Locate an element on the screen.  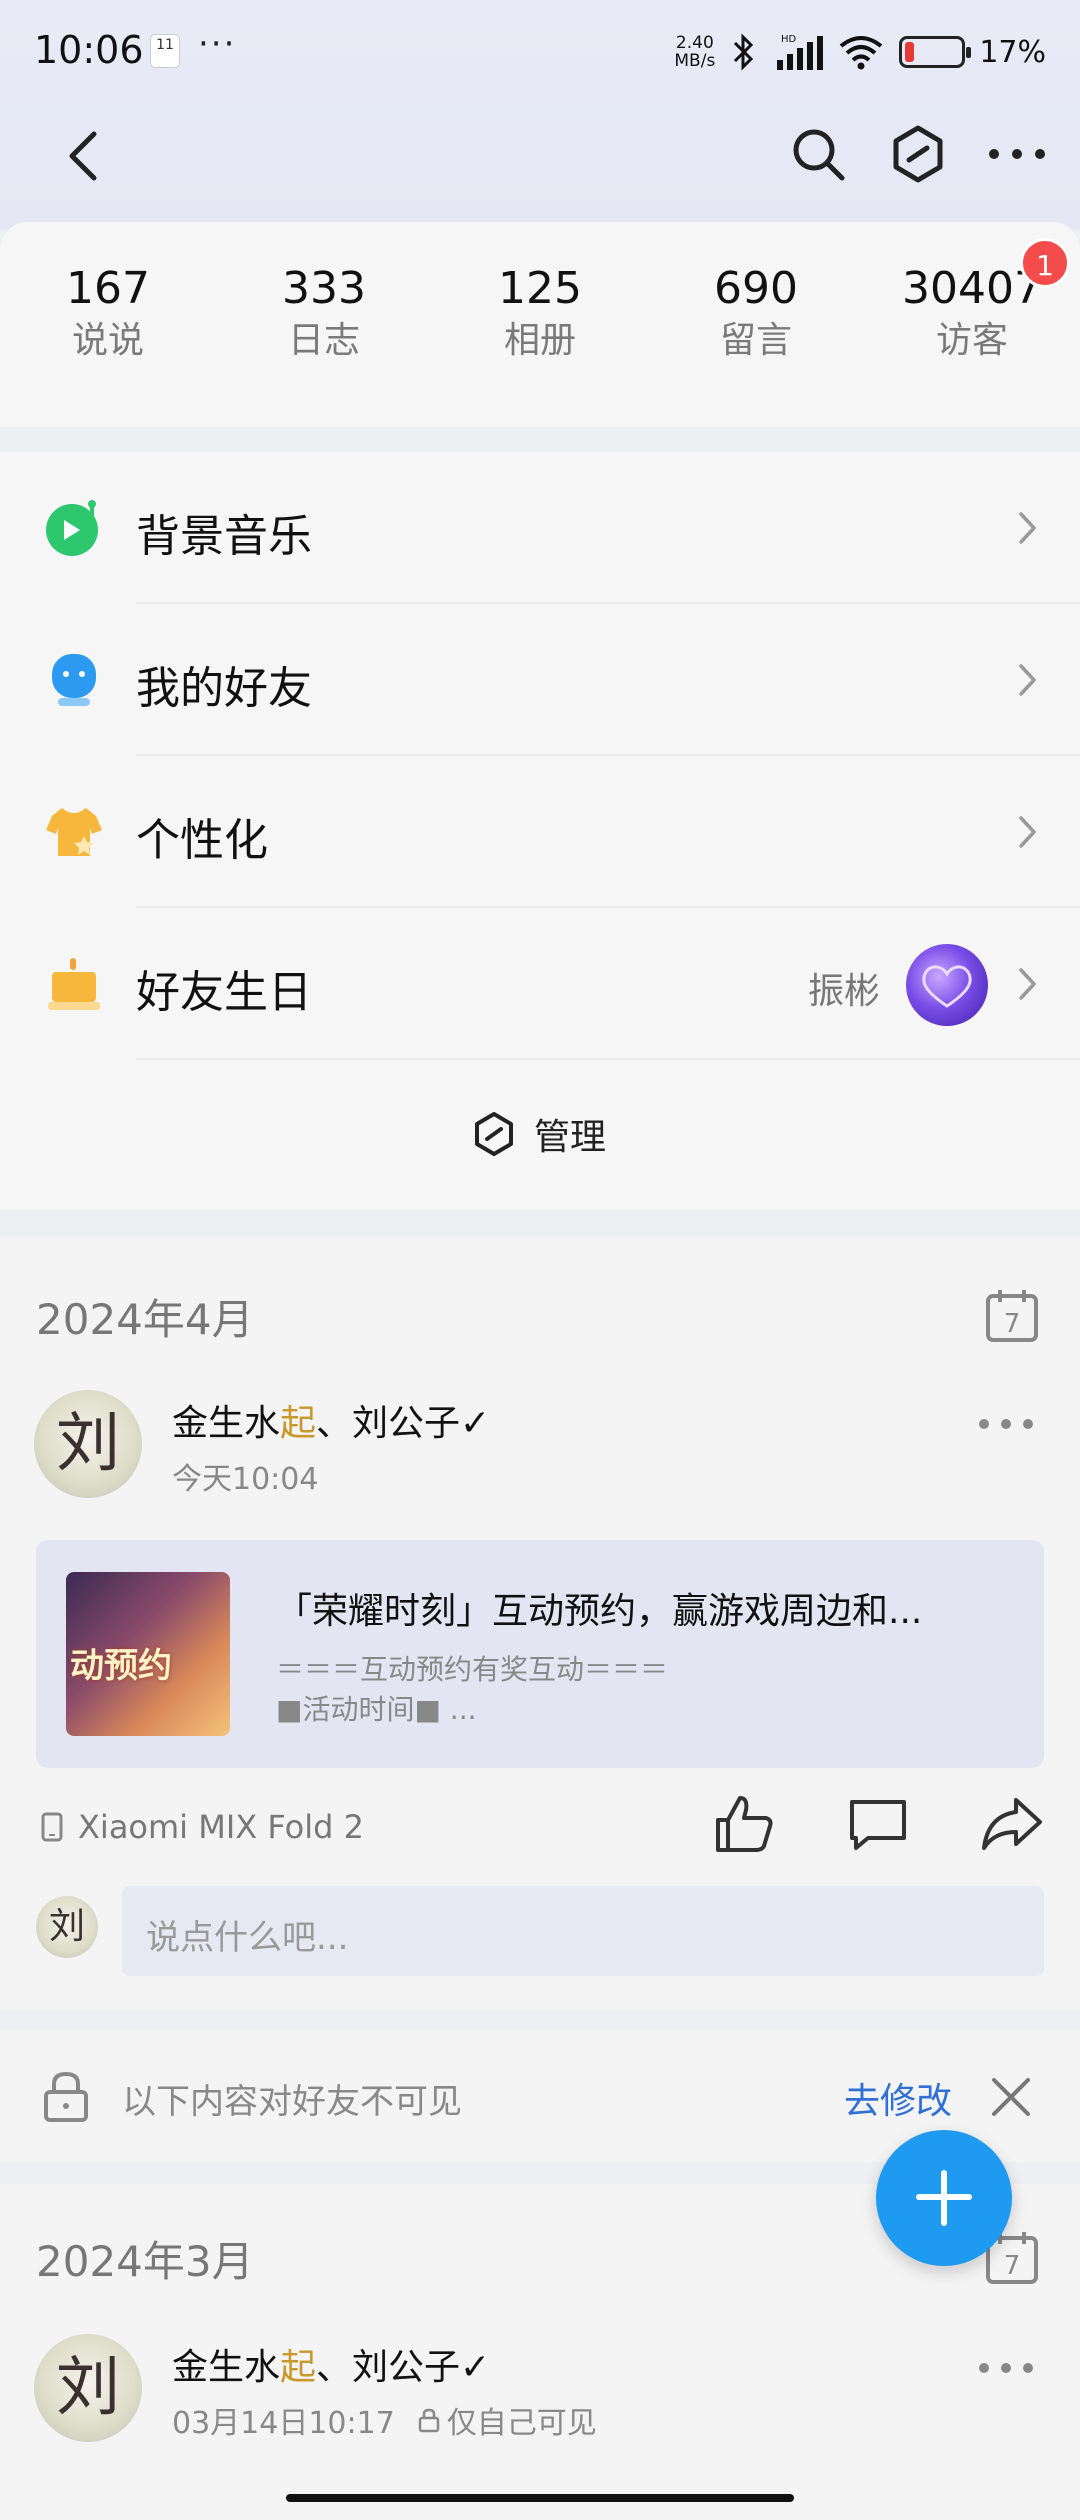
wifi-icon is located at coordinates (861, 53).